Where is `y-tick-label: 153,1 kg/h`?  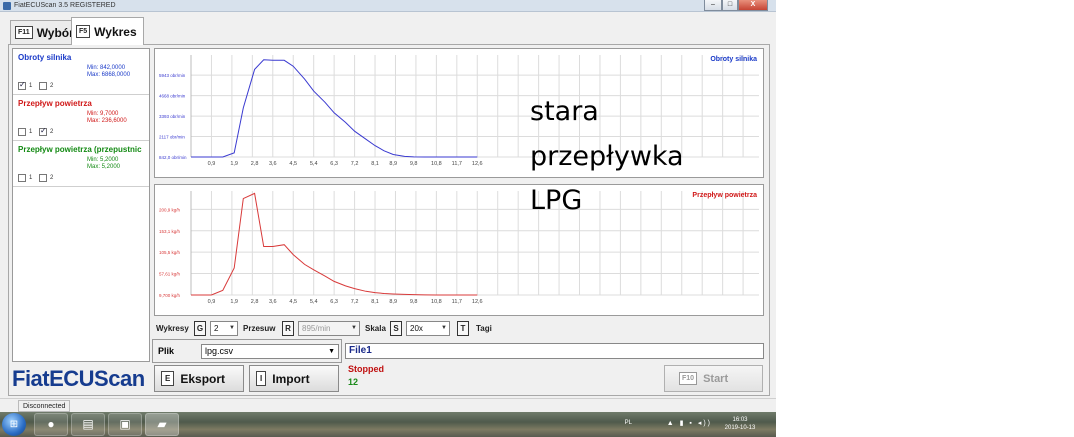
y-tick-label: 153,1 kg/h is located at coordinates (170, 231).